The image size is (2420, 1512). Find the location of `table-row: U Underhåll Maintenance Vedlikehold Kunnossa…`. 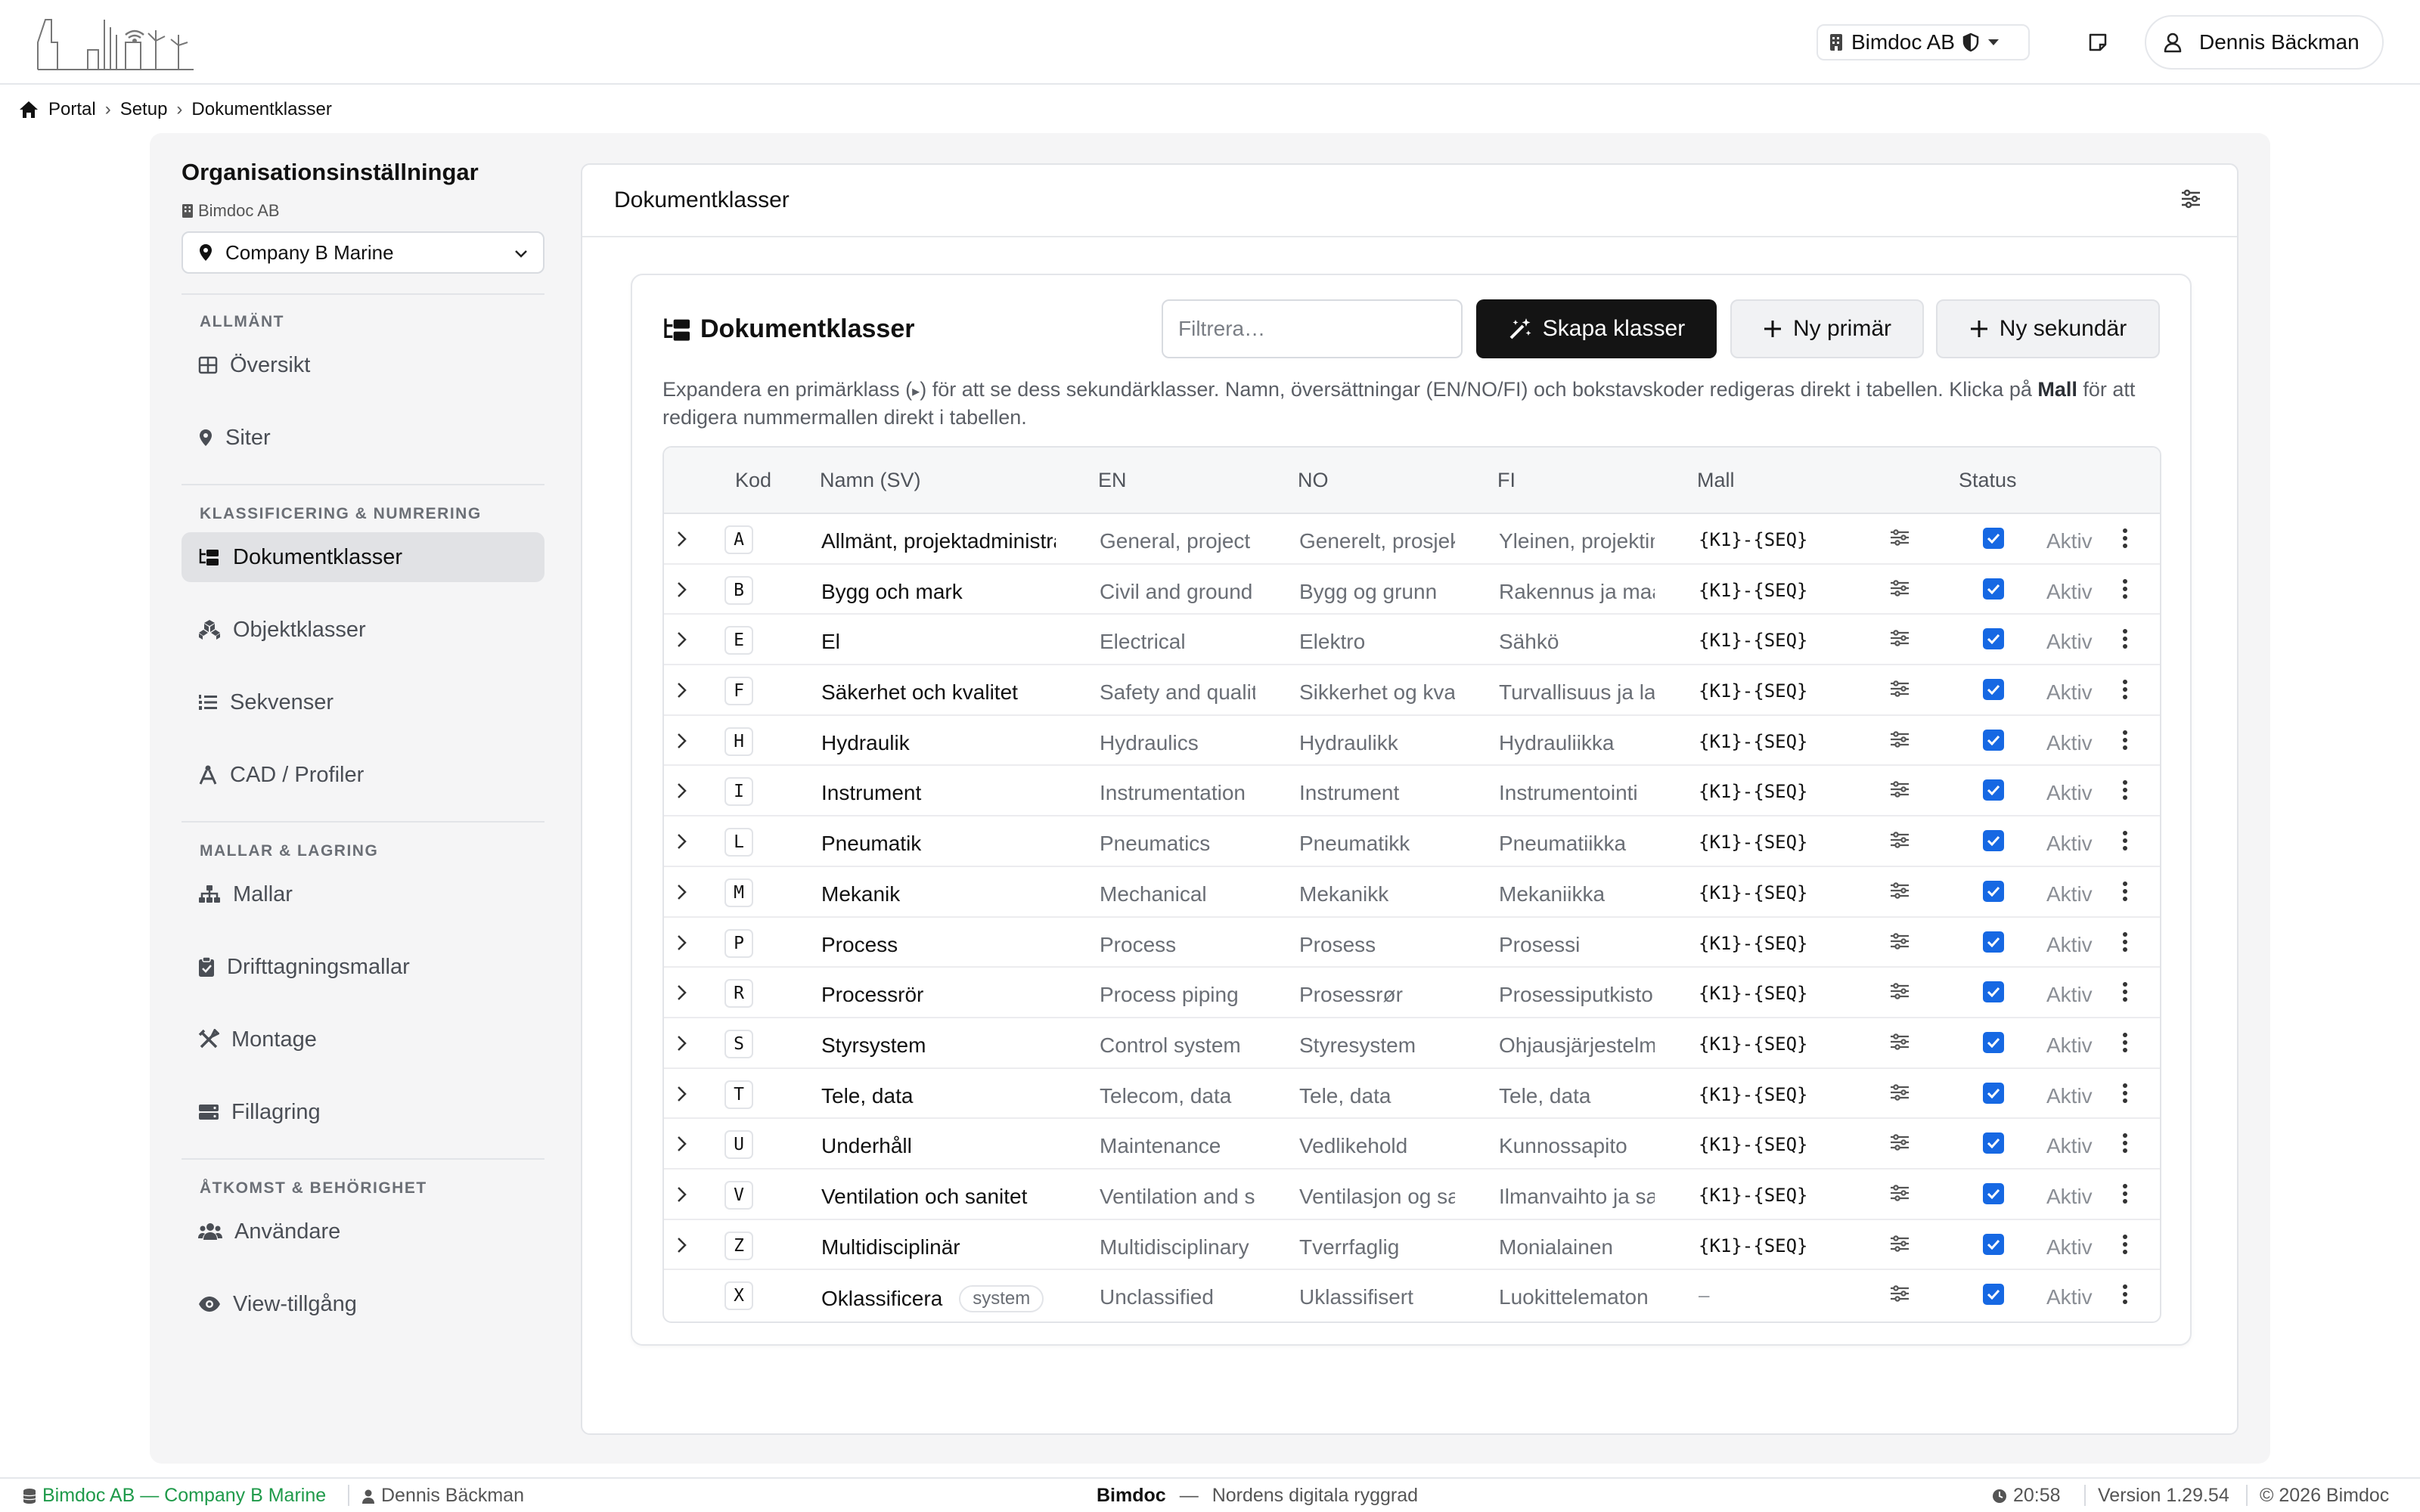

table-row: U Underhåll Maintenance Vedlikehold Kunnossa… is located at coordinates (1412, 1144).